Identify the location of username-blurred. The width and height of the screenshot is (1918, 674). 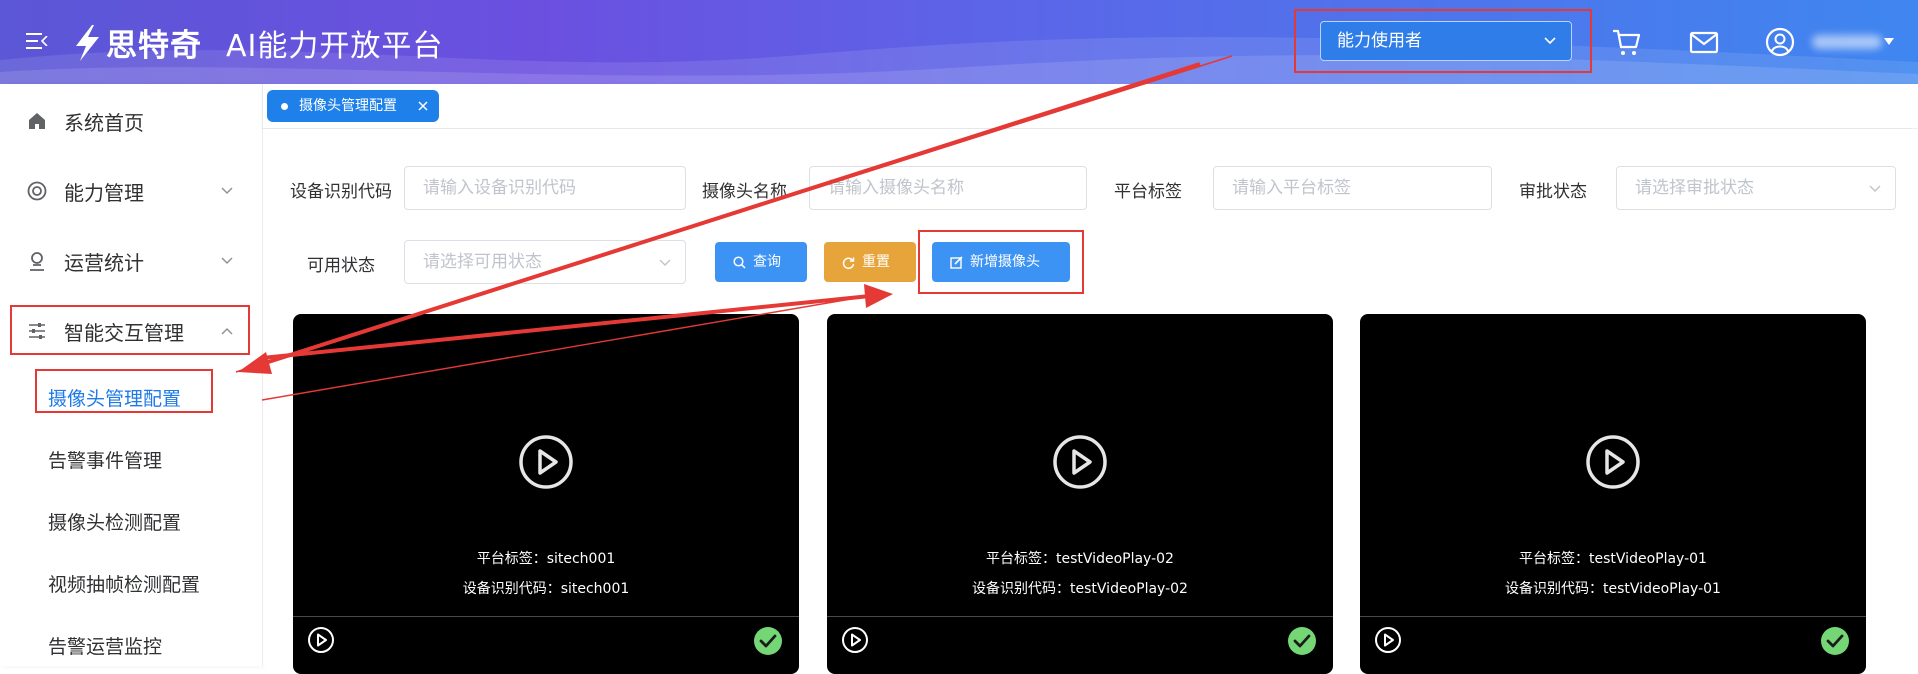
(1847, 42).